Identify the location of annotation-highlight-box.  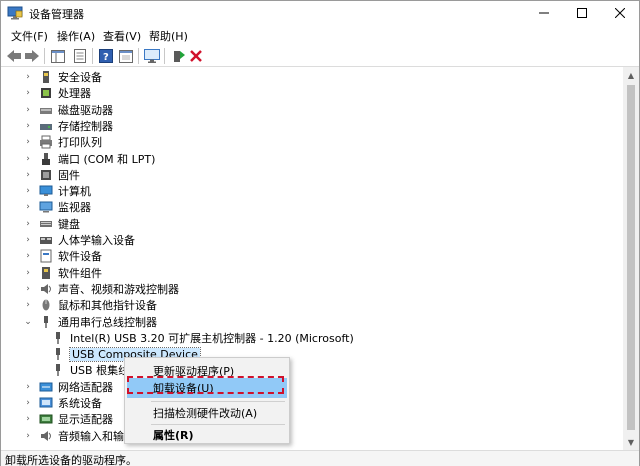
(205, 385).